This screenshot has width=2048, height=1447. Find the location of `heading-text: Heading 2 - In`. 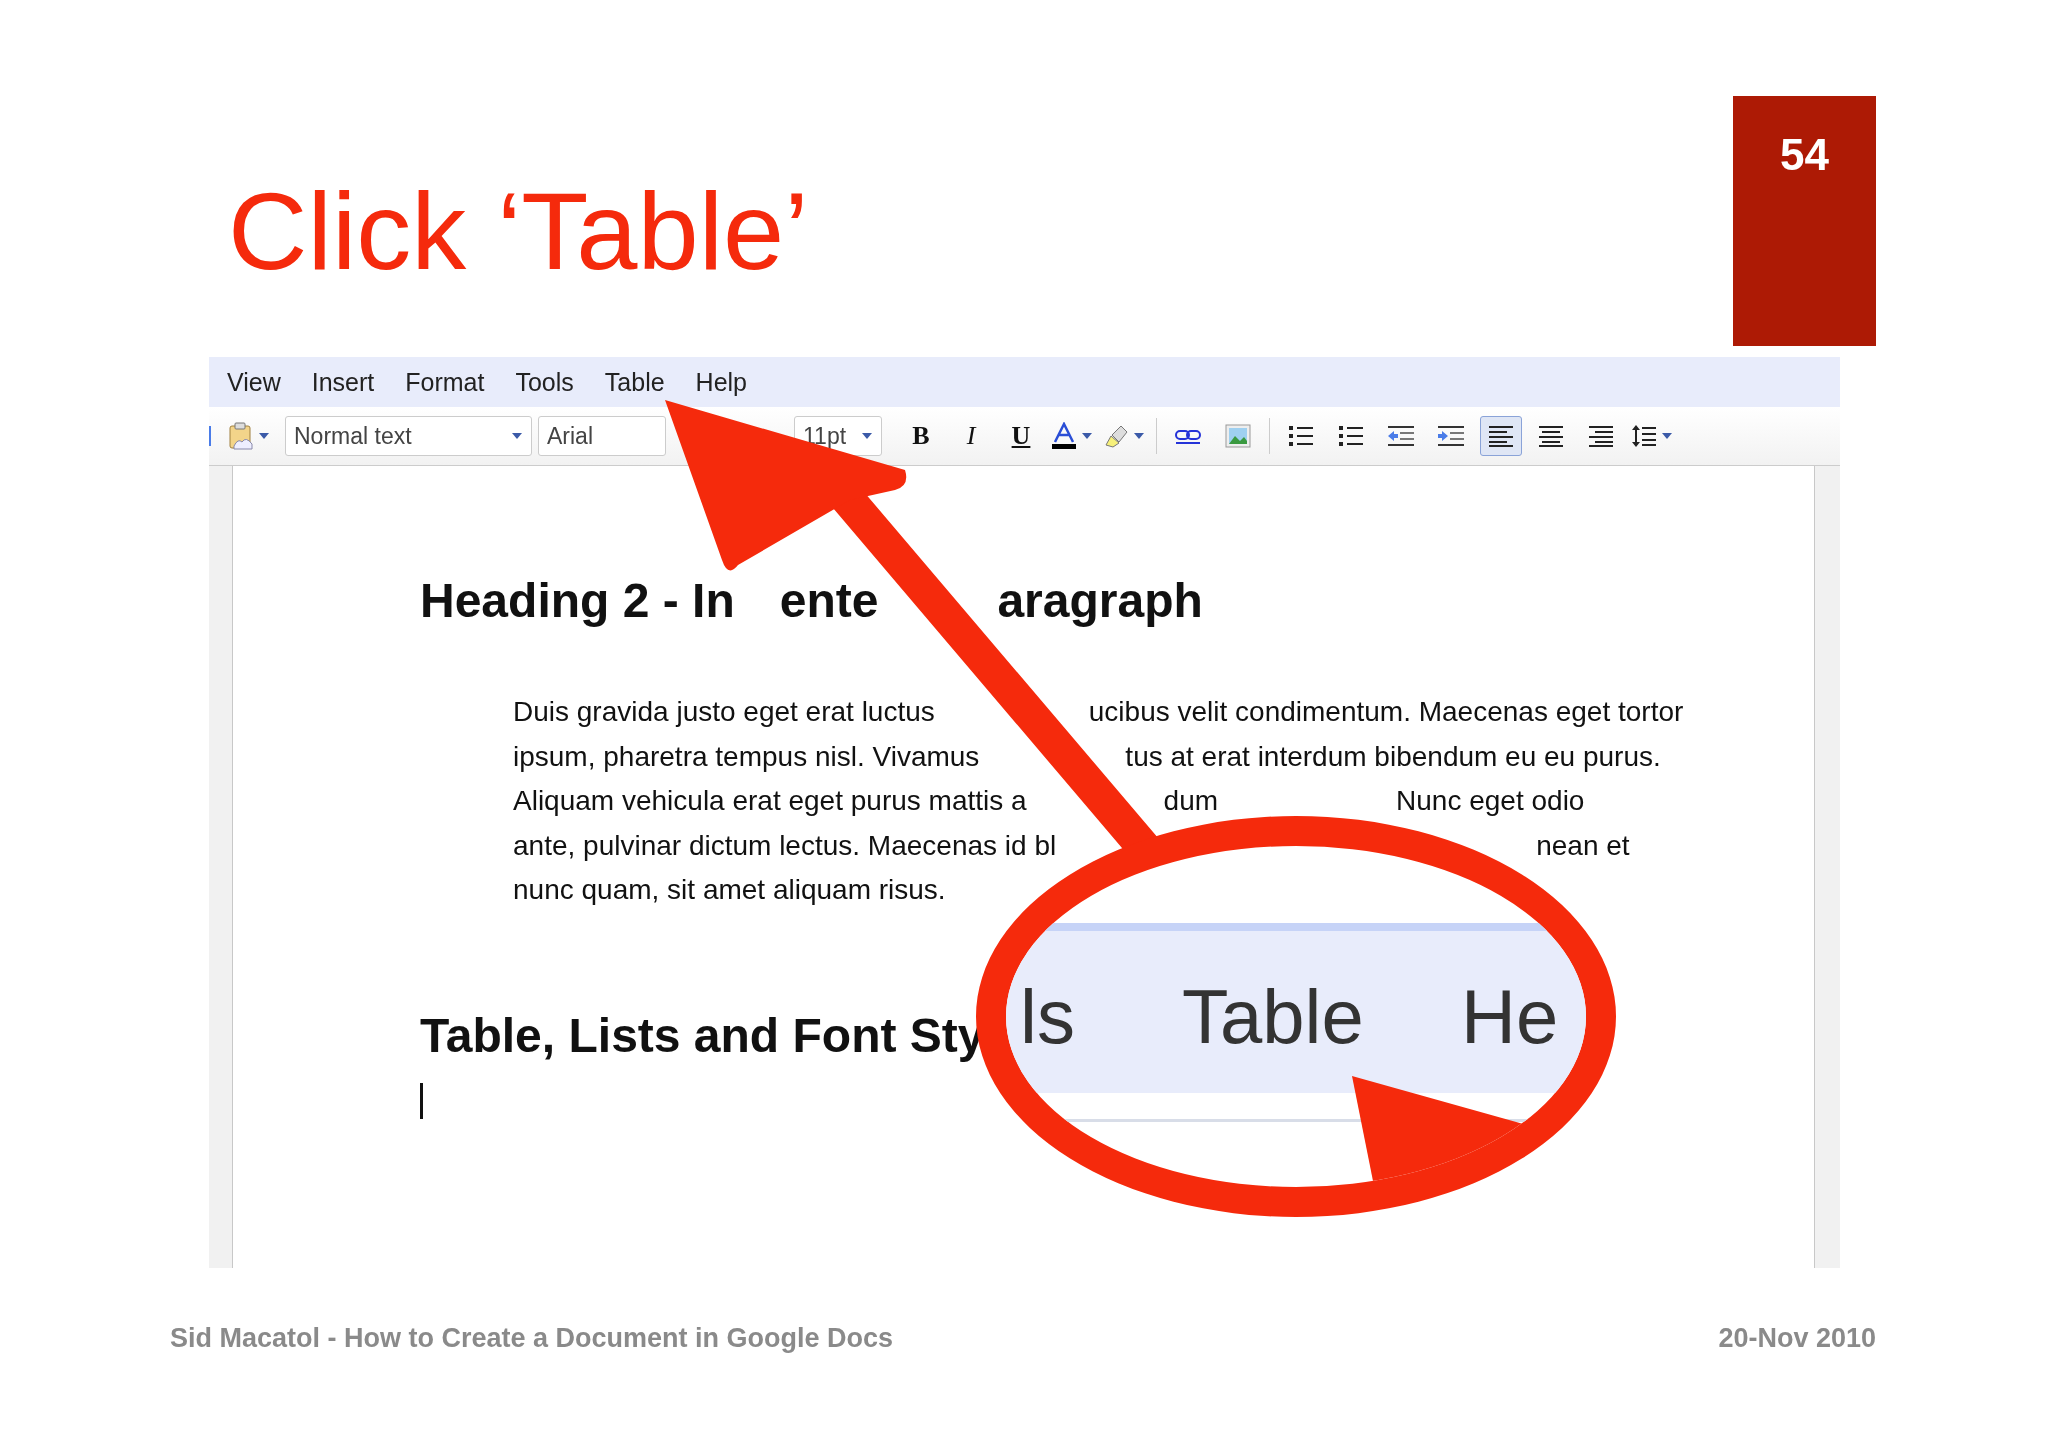

heading-text: Heading 2 - In is located at coordinates (577, 601).